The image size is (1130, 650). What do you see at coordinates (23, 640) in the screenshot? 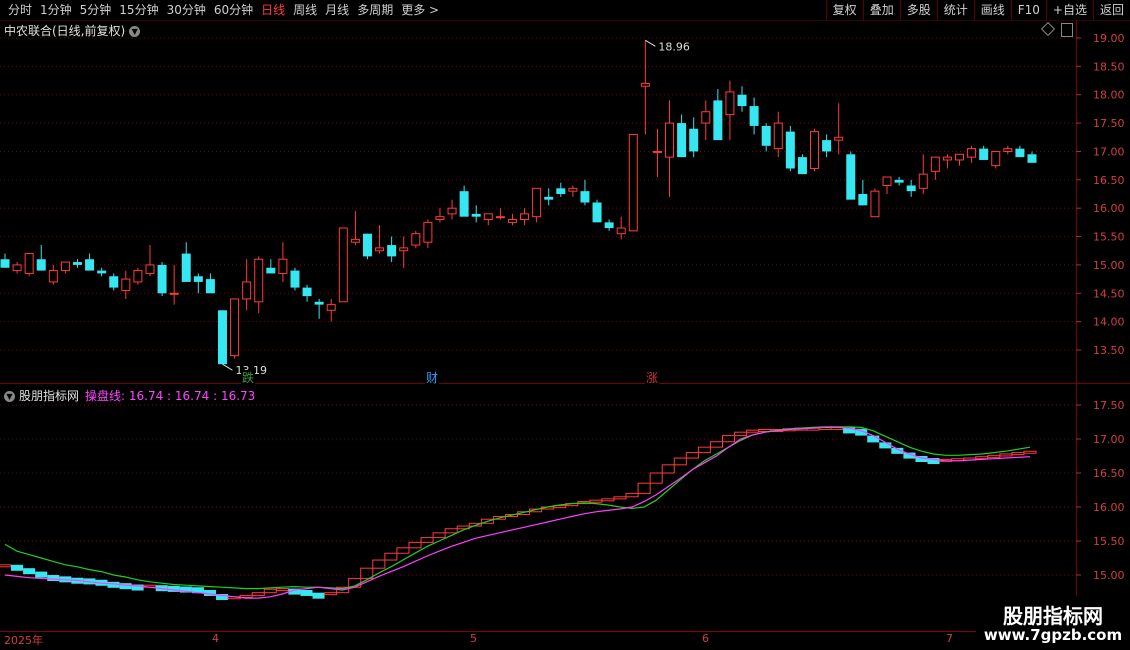
I see `date-label-year: 2025年` at bounding box center [23, 640].